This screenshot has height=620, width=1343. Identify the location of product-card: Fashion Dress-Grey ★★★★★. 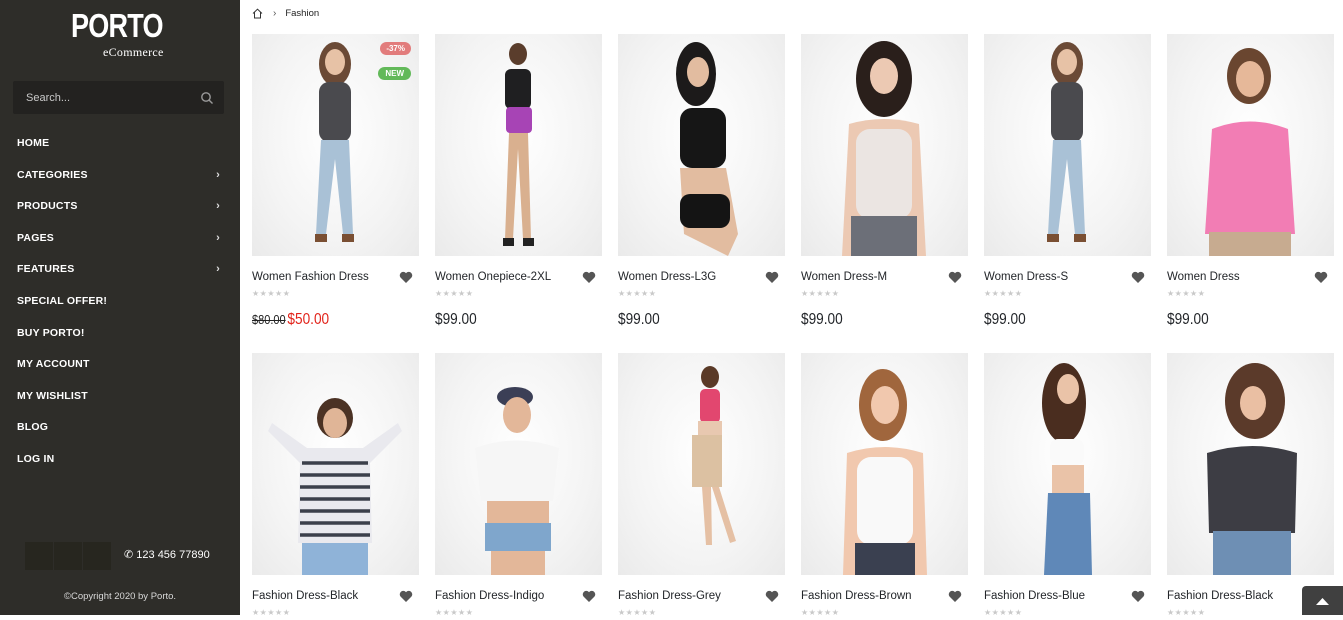
(701, 485).